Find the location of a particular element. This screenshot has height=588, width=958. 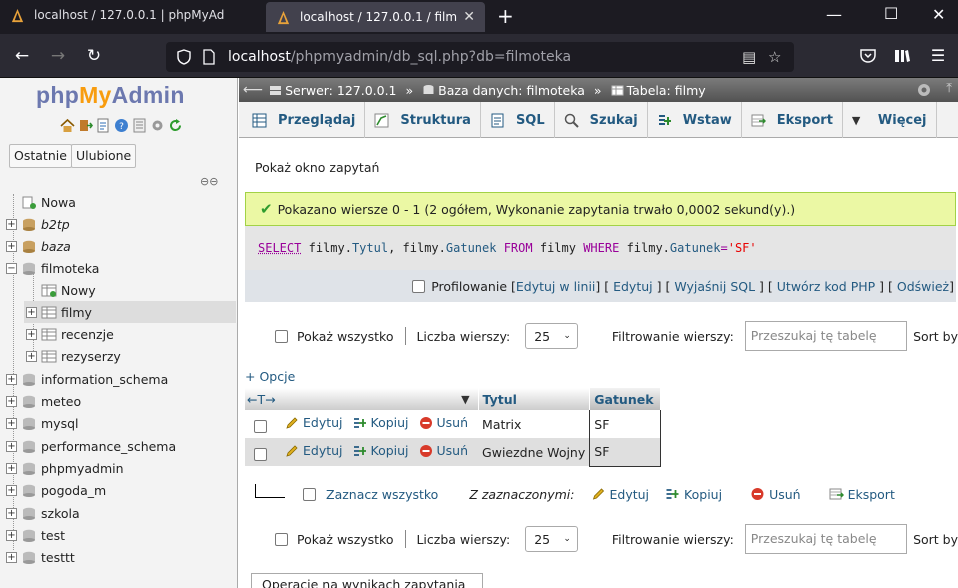

home-icon is located at coordinates (67, 125).